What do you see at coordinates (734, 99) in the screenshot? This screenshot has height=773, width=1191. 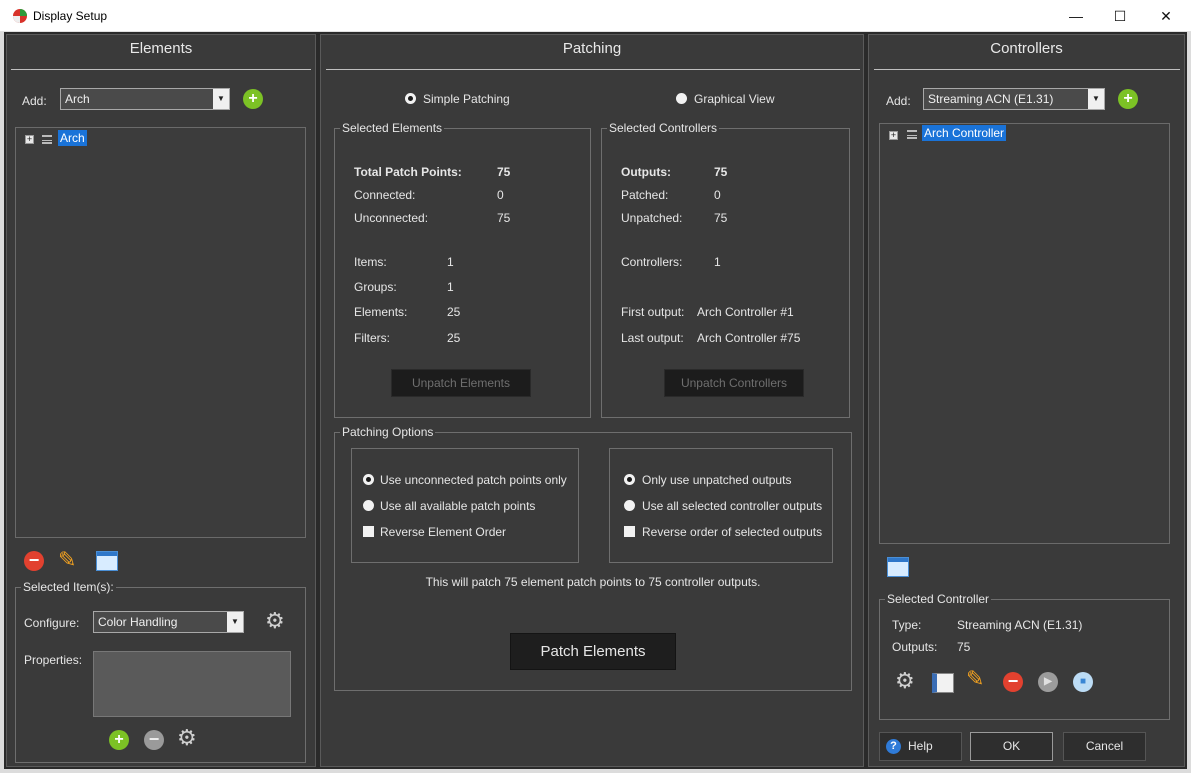 I see `graphical-view-label: Graphical View` at bounding box center [734, 99].